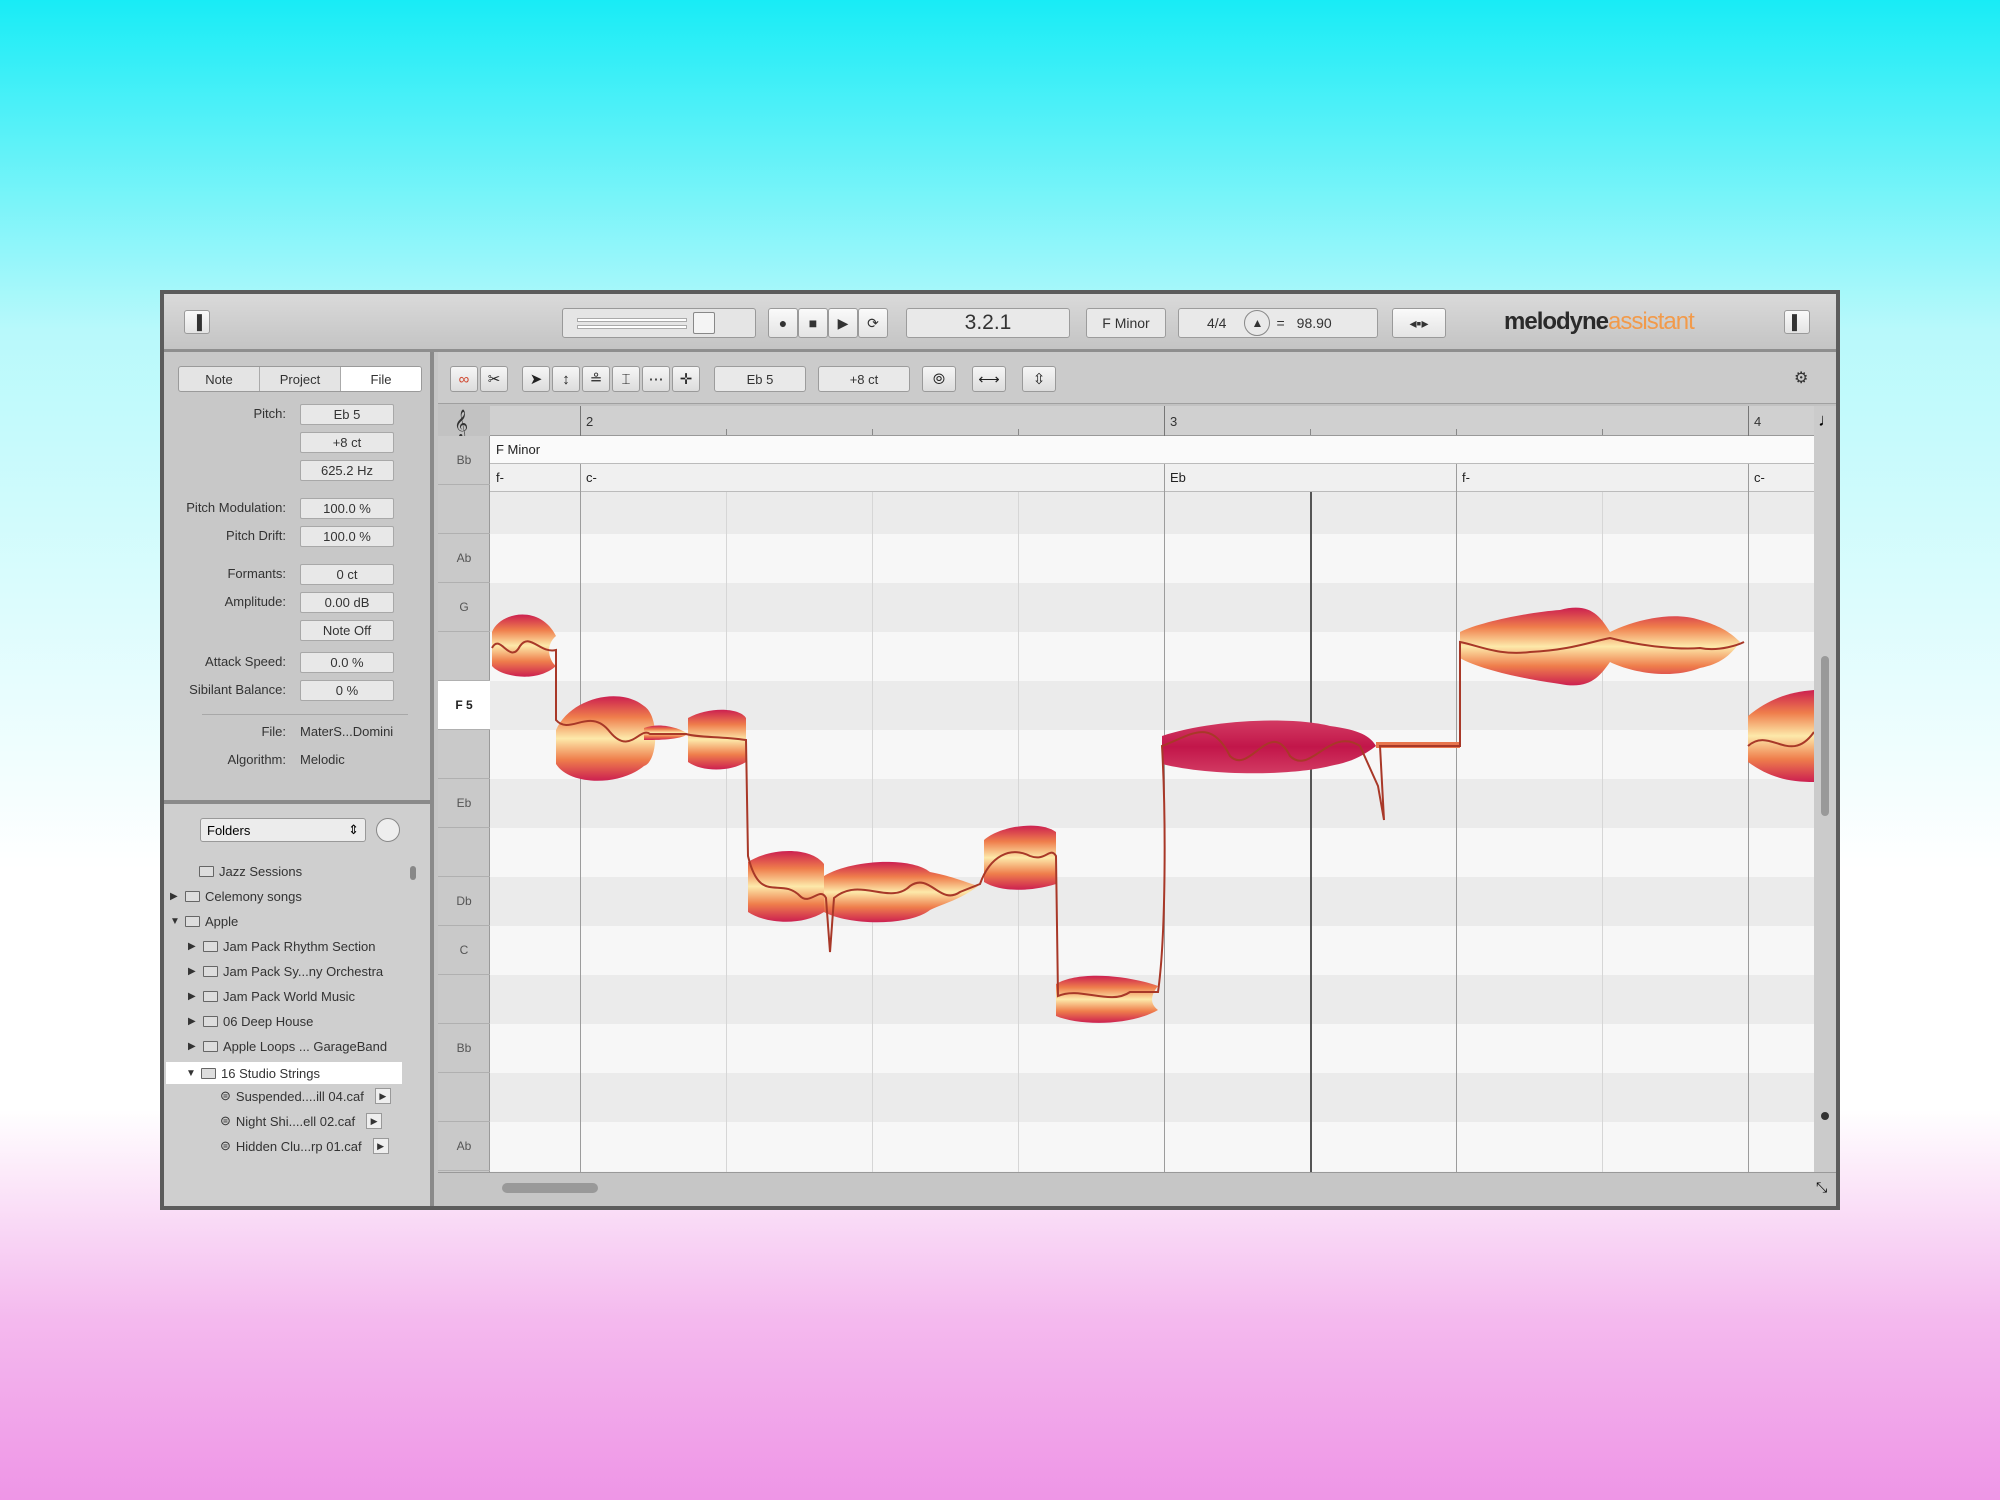 This screenshot has height=1500, width=2000. I want to click on tree-item-apple: ▼ Apple, so click(204, 921).